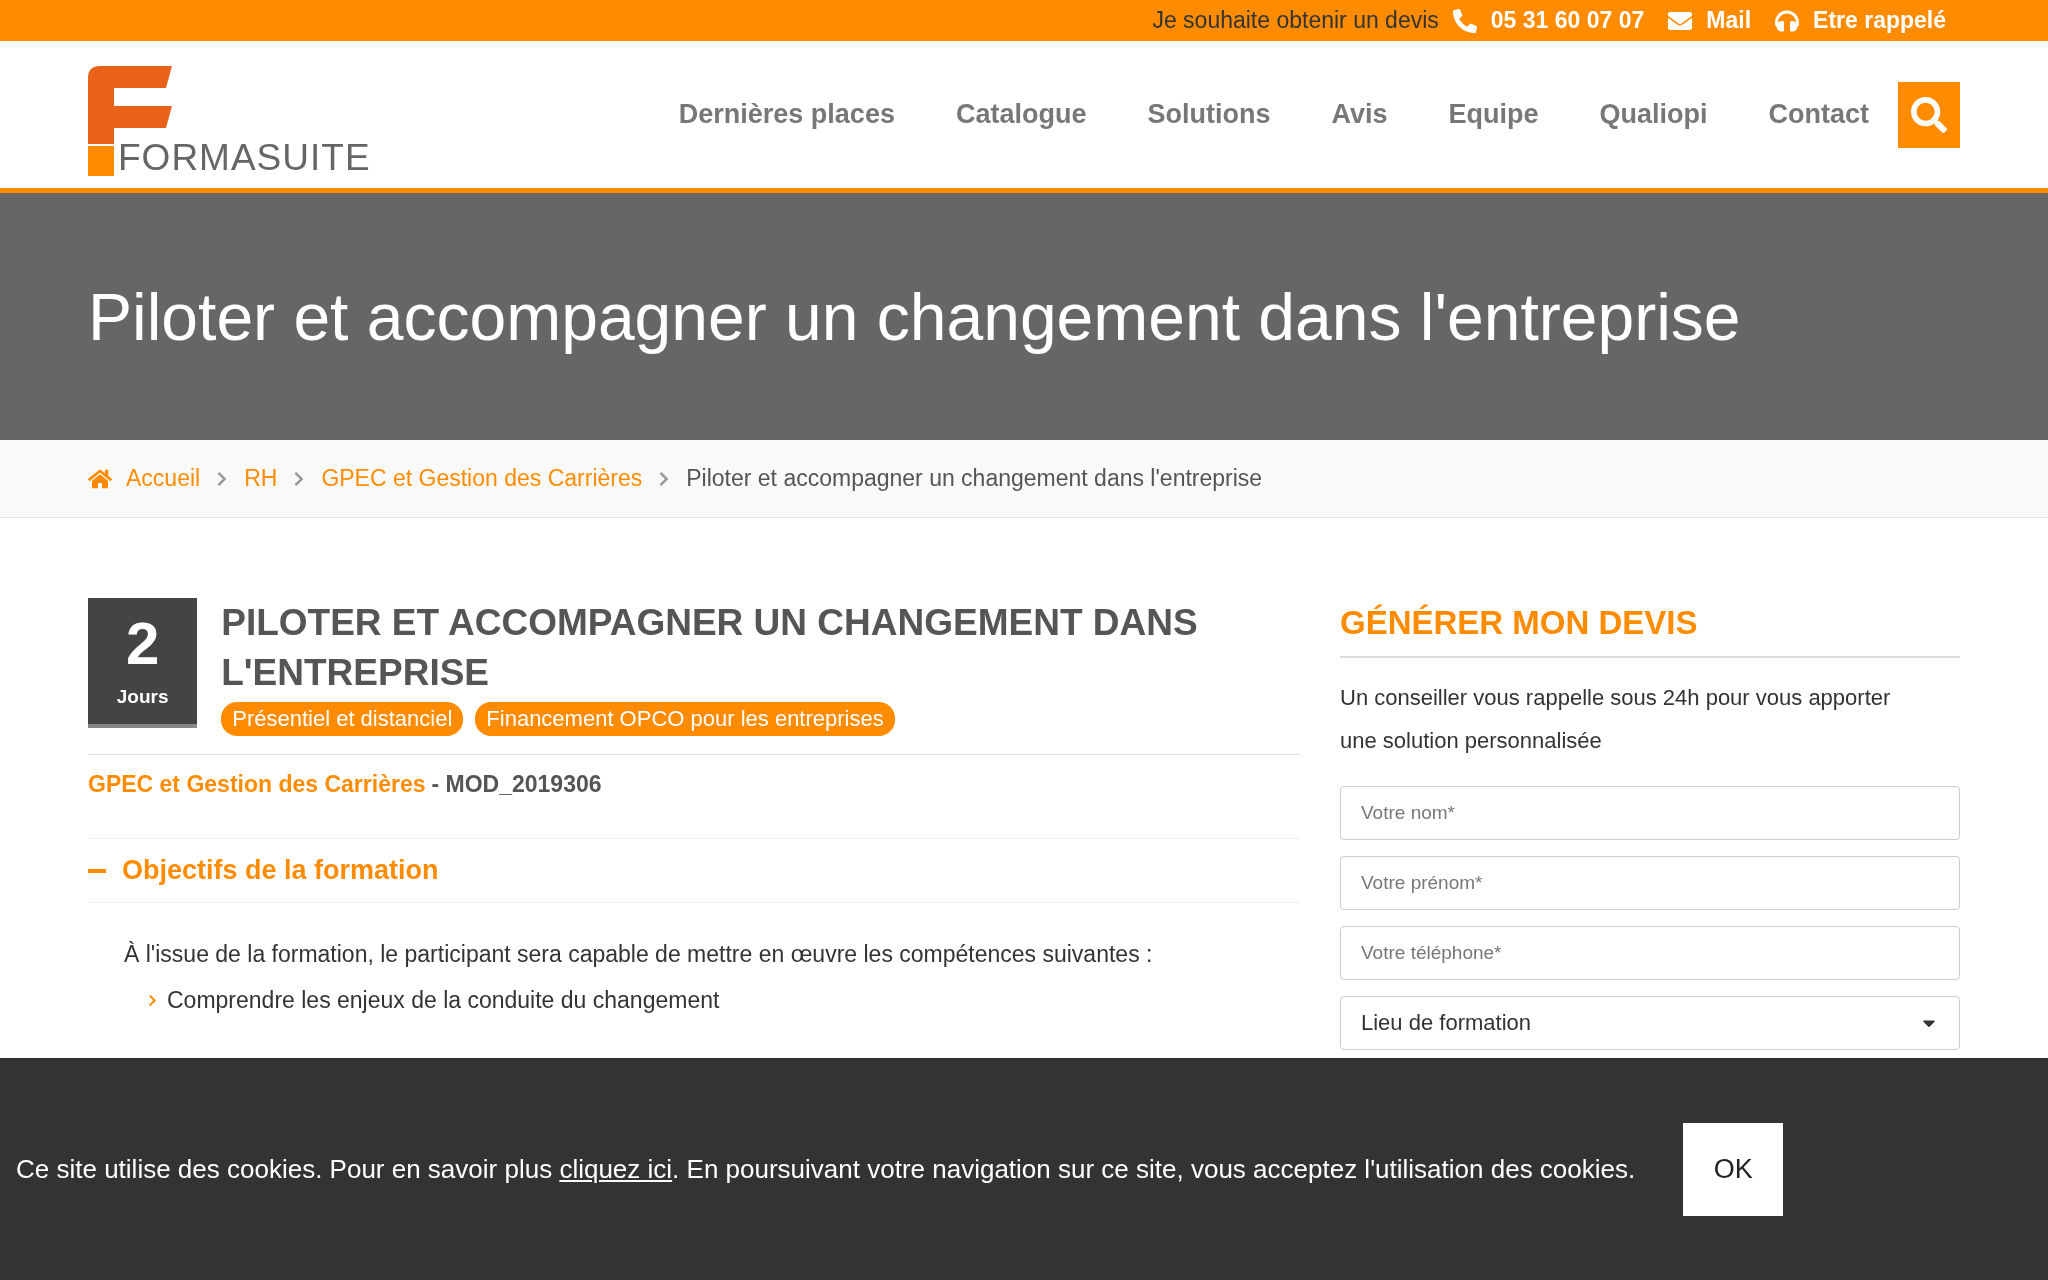  Describe the element at coordinates (1616, 719) in the screenshot. I see `form-description: Un conseiller vous rappelle sous 24h pour vous apporter une solution personnalisée` at that location.